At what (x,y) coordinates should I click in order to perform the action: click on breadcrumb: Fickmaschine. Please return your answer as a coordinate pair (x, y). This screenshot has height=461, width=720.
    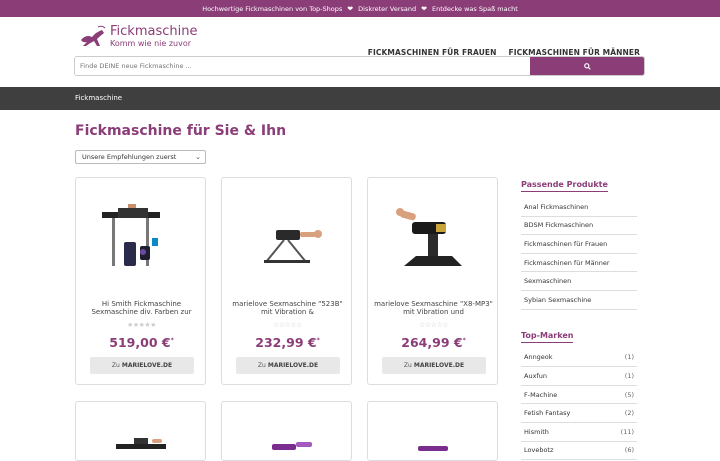
    Looking at the image, I should click on (360, 98).